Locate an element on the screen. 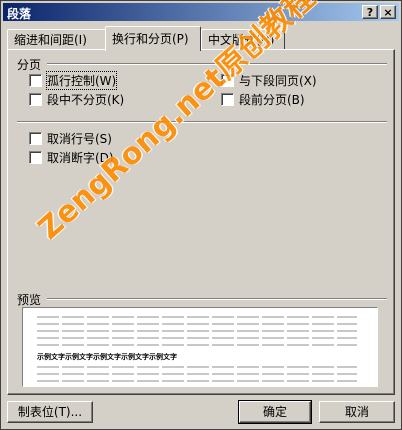 The image size is (402, 430). ok-button: 确定 is located at coordinates (275, 412).